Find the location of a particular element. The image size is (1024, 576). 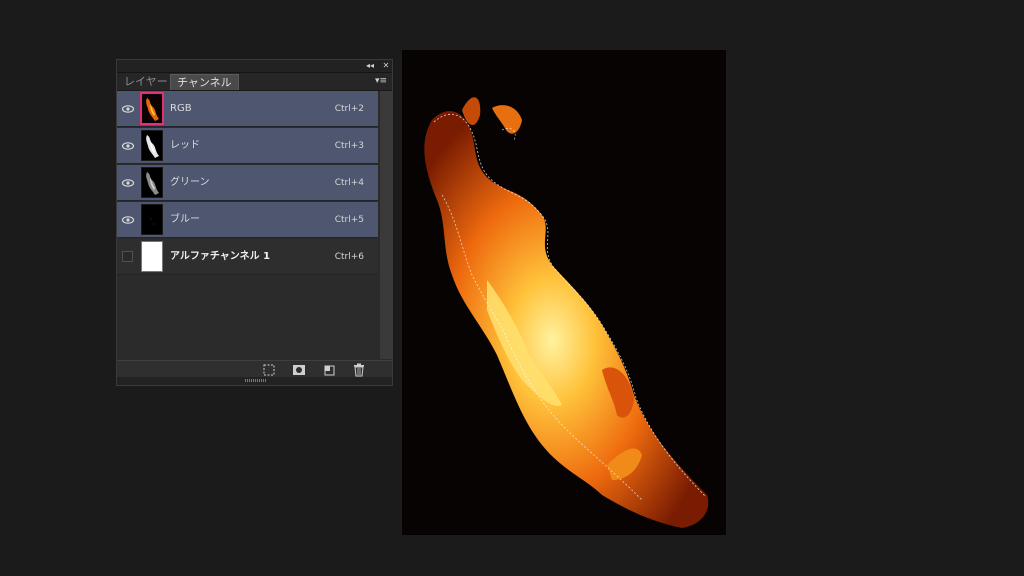

channel-shortcut: Ctrl+6 is located at coordinates (349, 257).